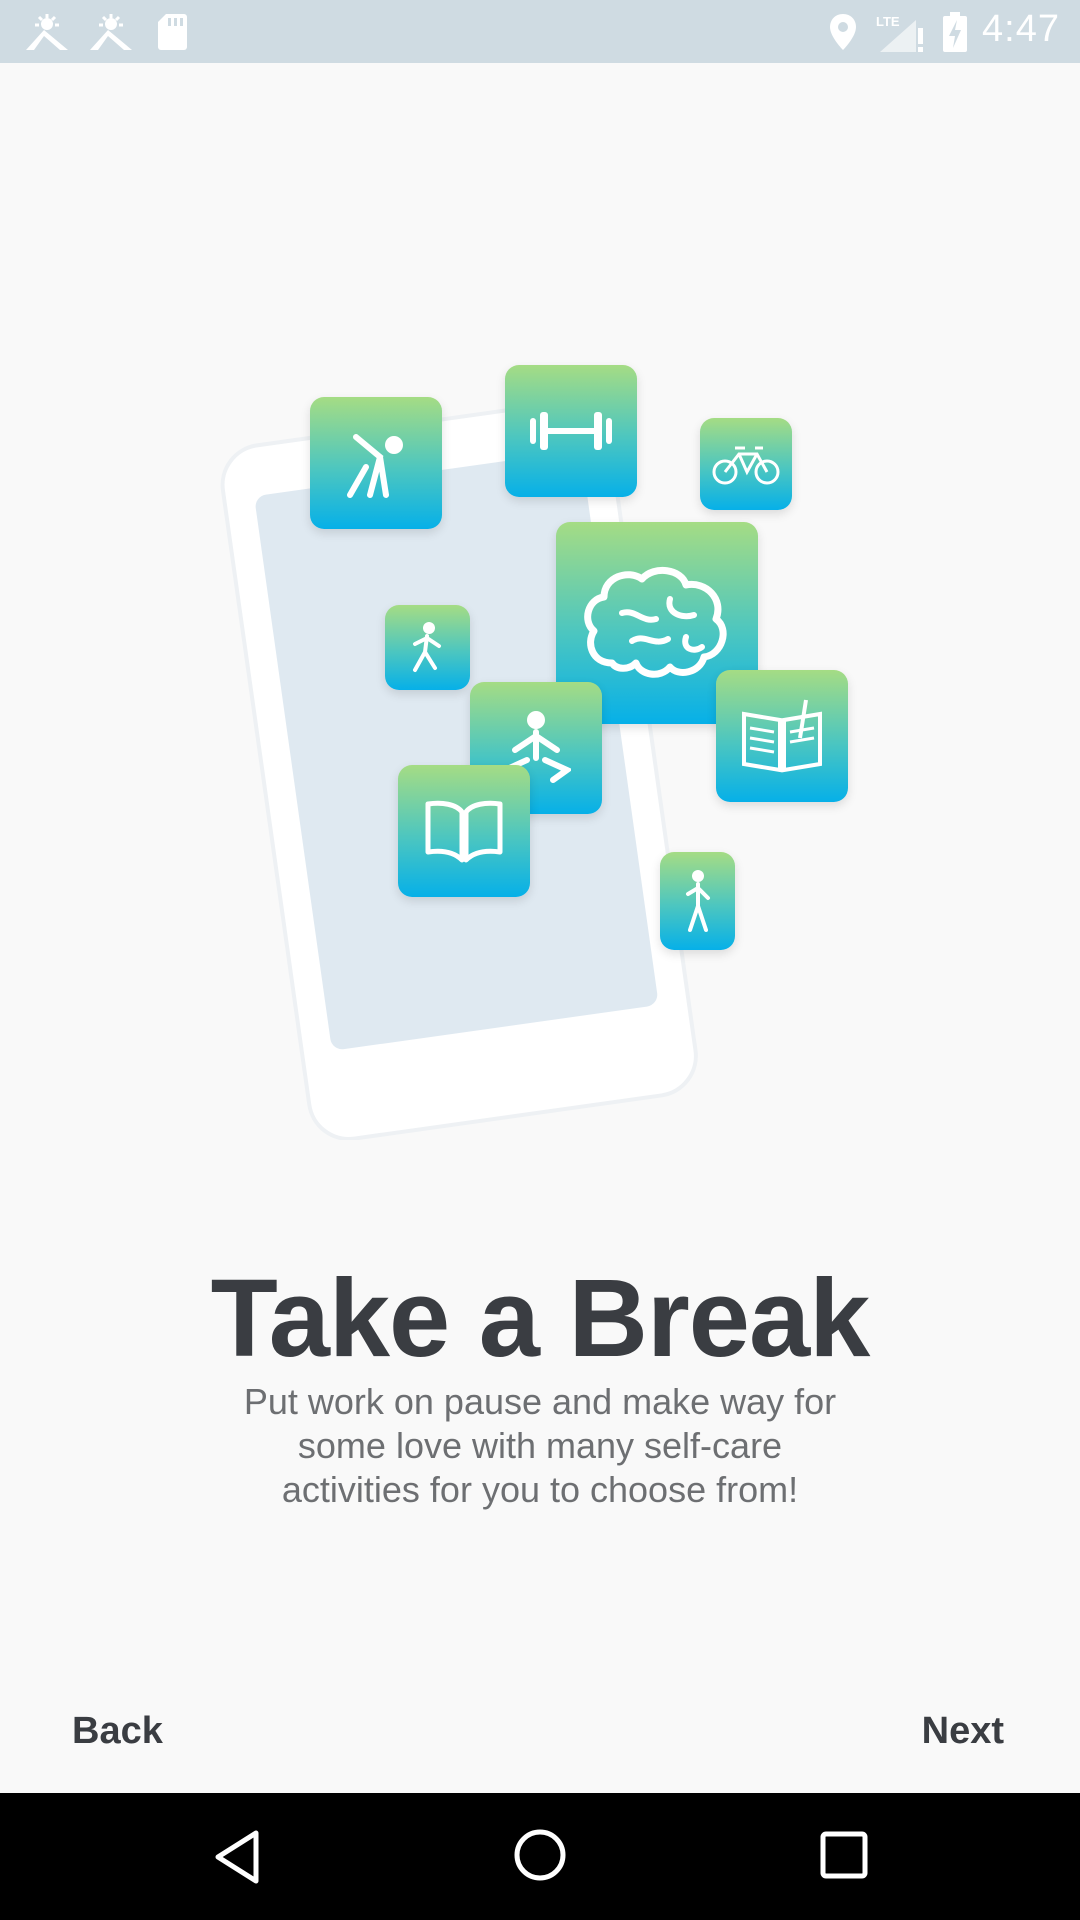 The image size is (1080, 1920). What do you see at coordinates (427, 647) in the screenshot?
I see `running-icon` at bounding box center [427, 647].